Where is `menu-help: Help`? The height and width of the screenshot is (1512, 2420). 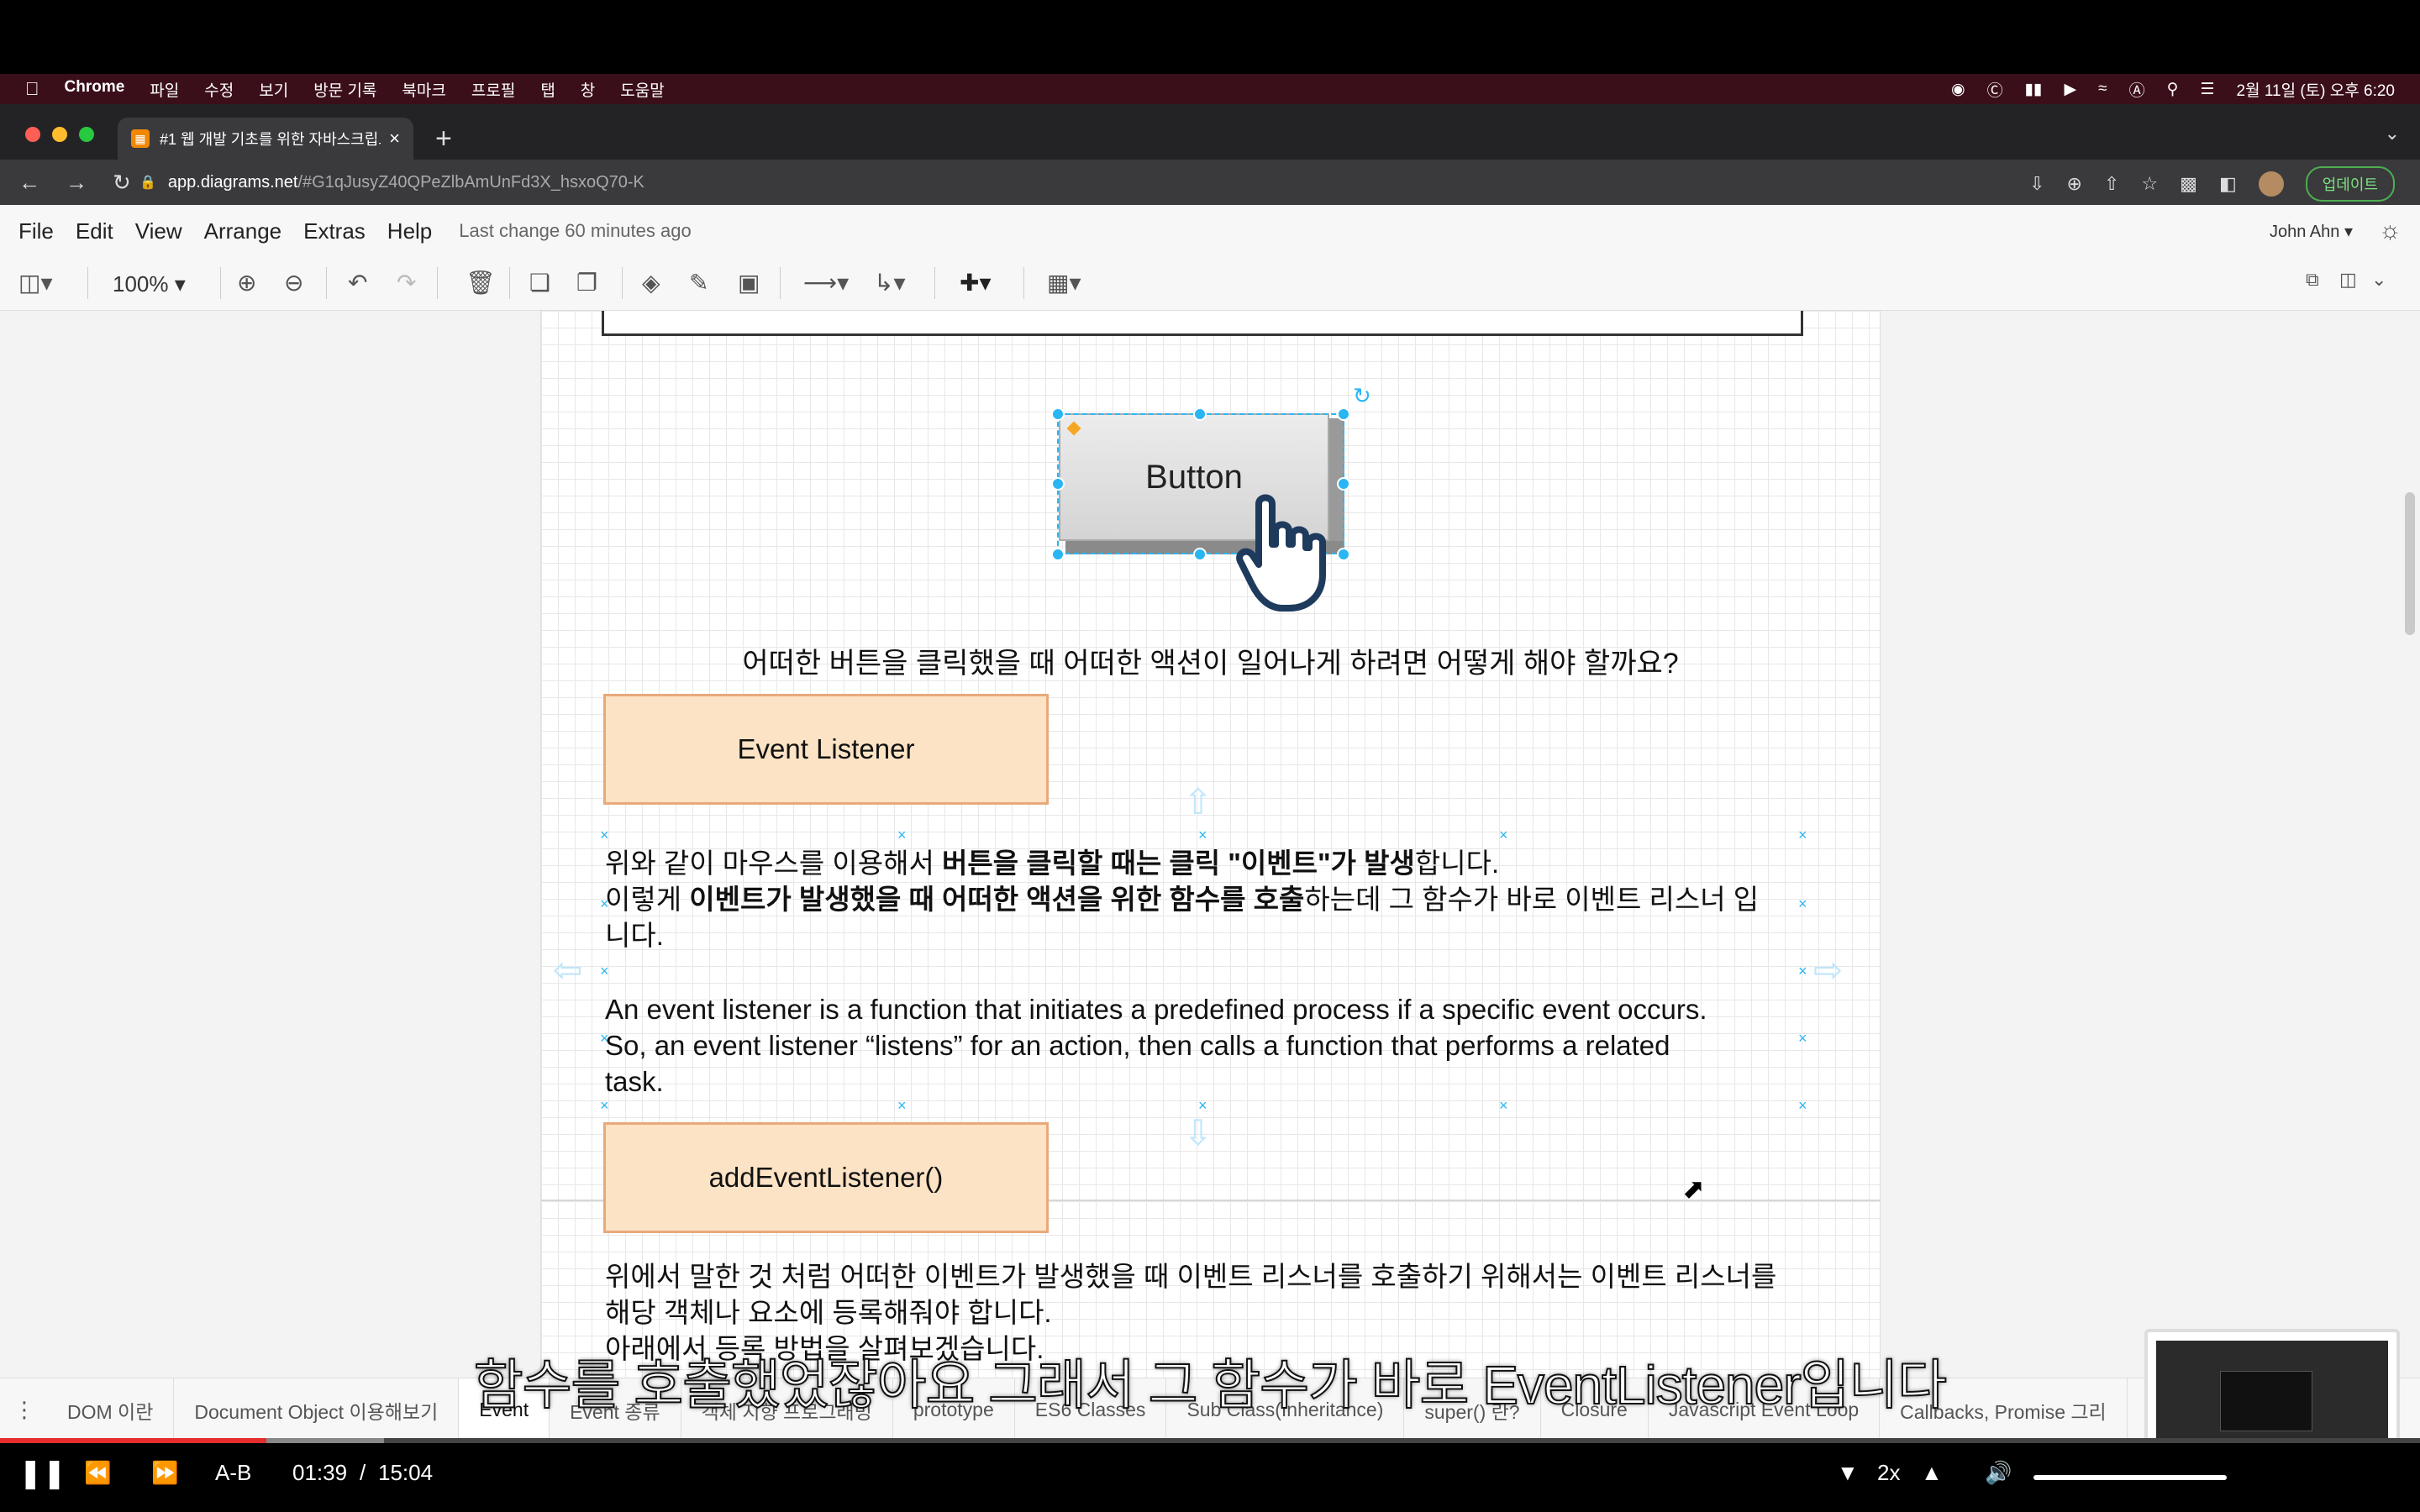 menu-help: Help is located at coordinates (409, 231).